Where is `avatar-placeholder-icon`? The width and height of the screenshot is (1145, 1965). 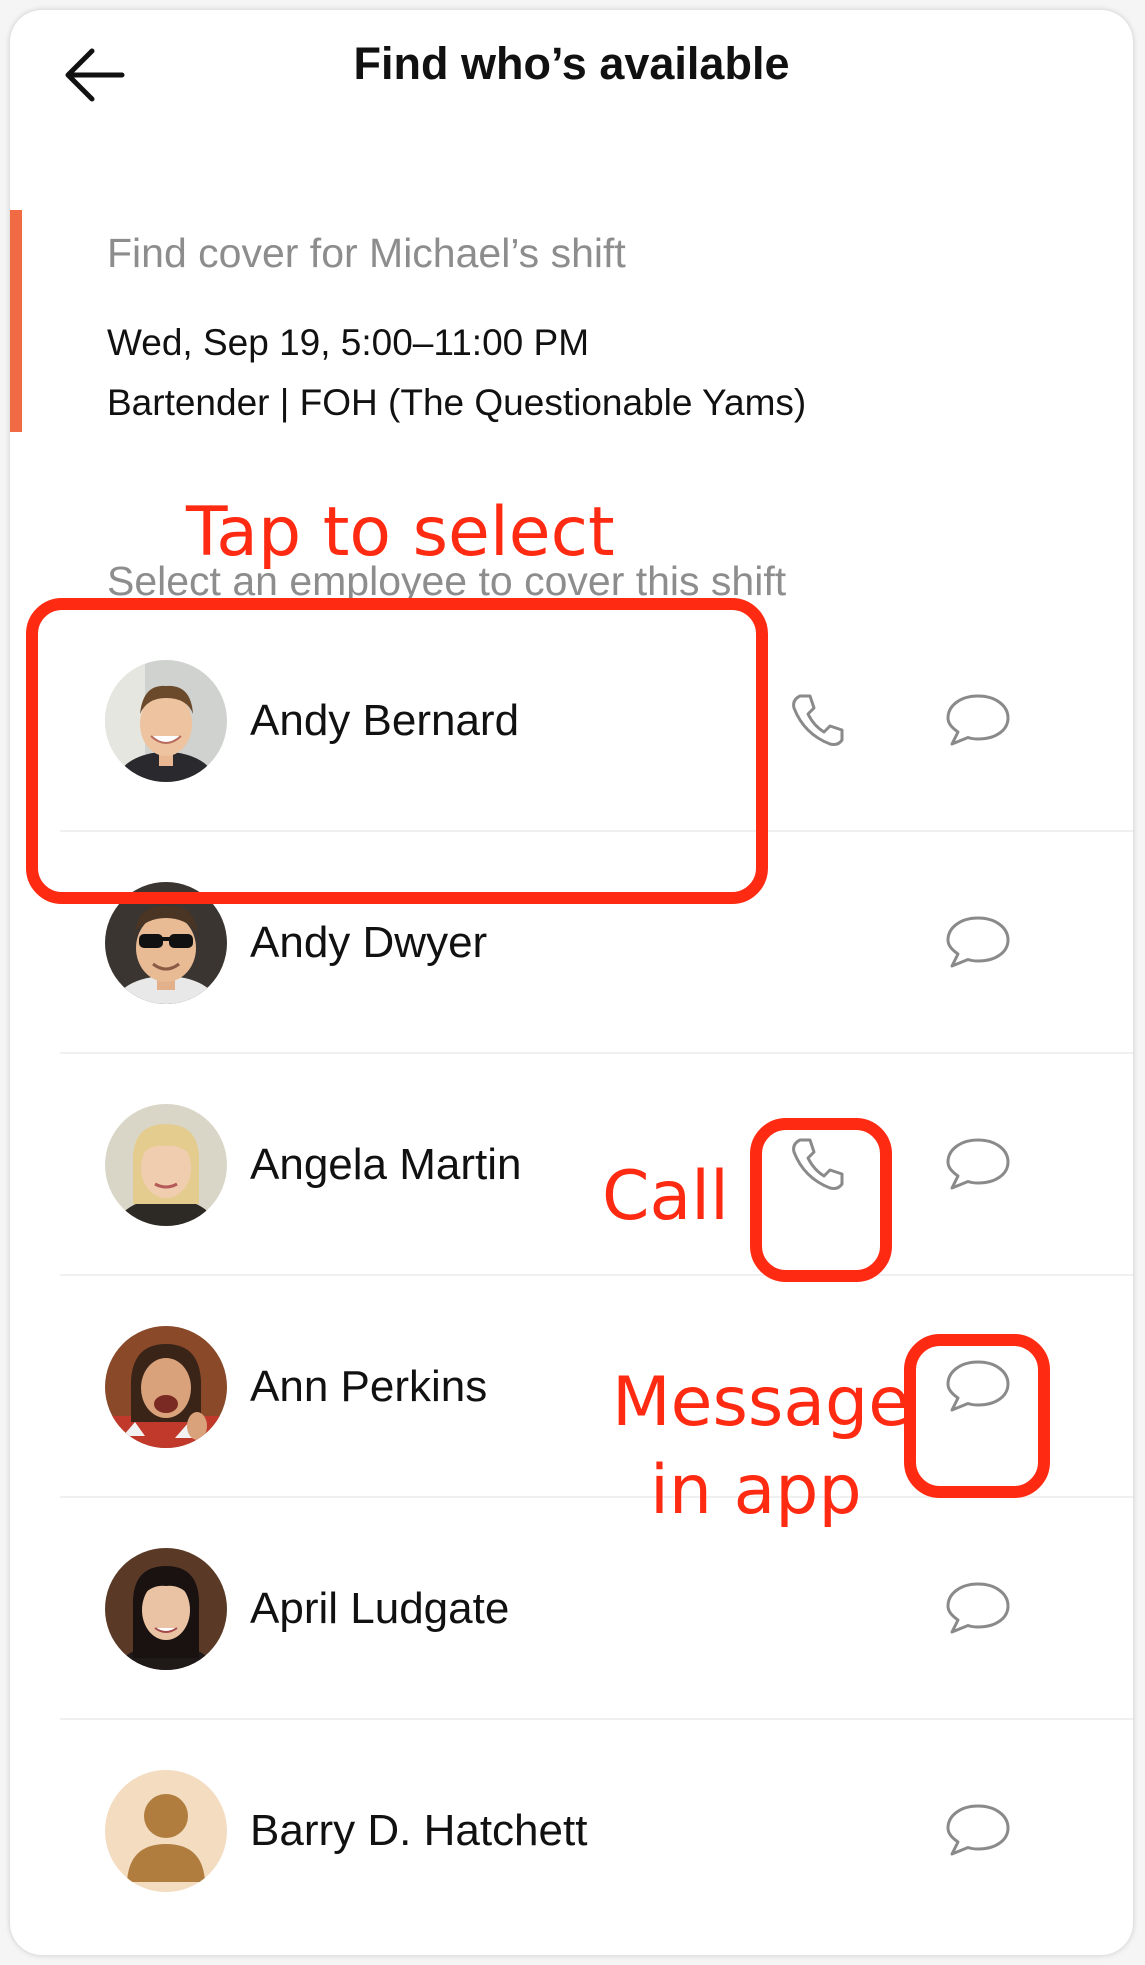 avatar-placeholder-icon is located at coordinates (166, 1831).